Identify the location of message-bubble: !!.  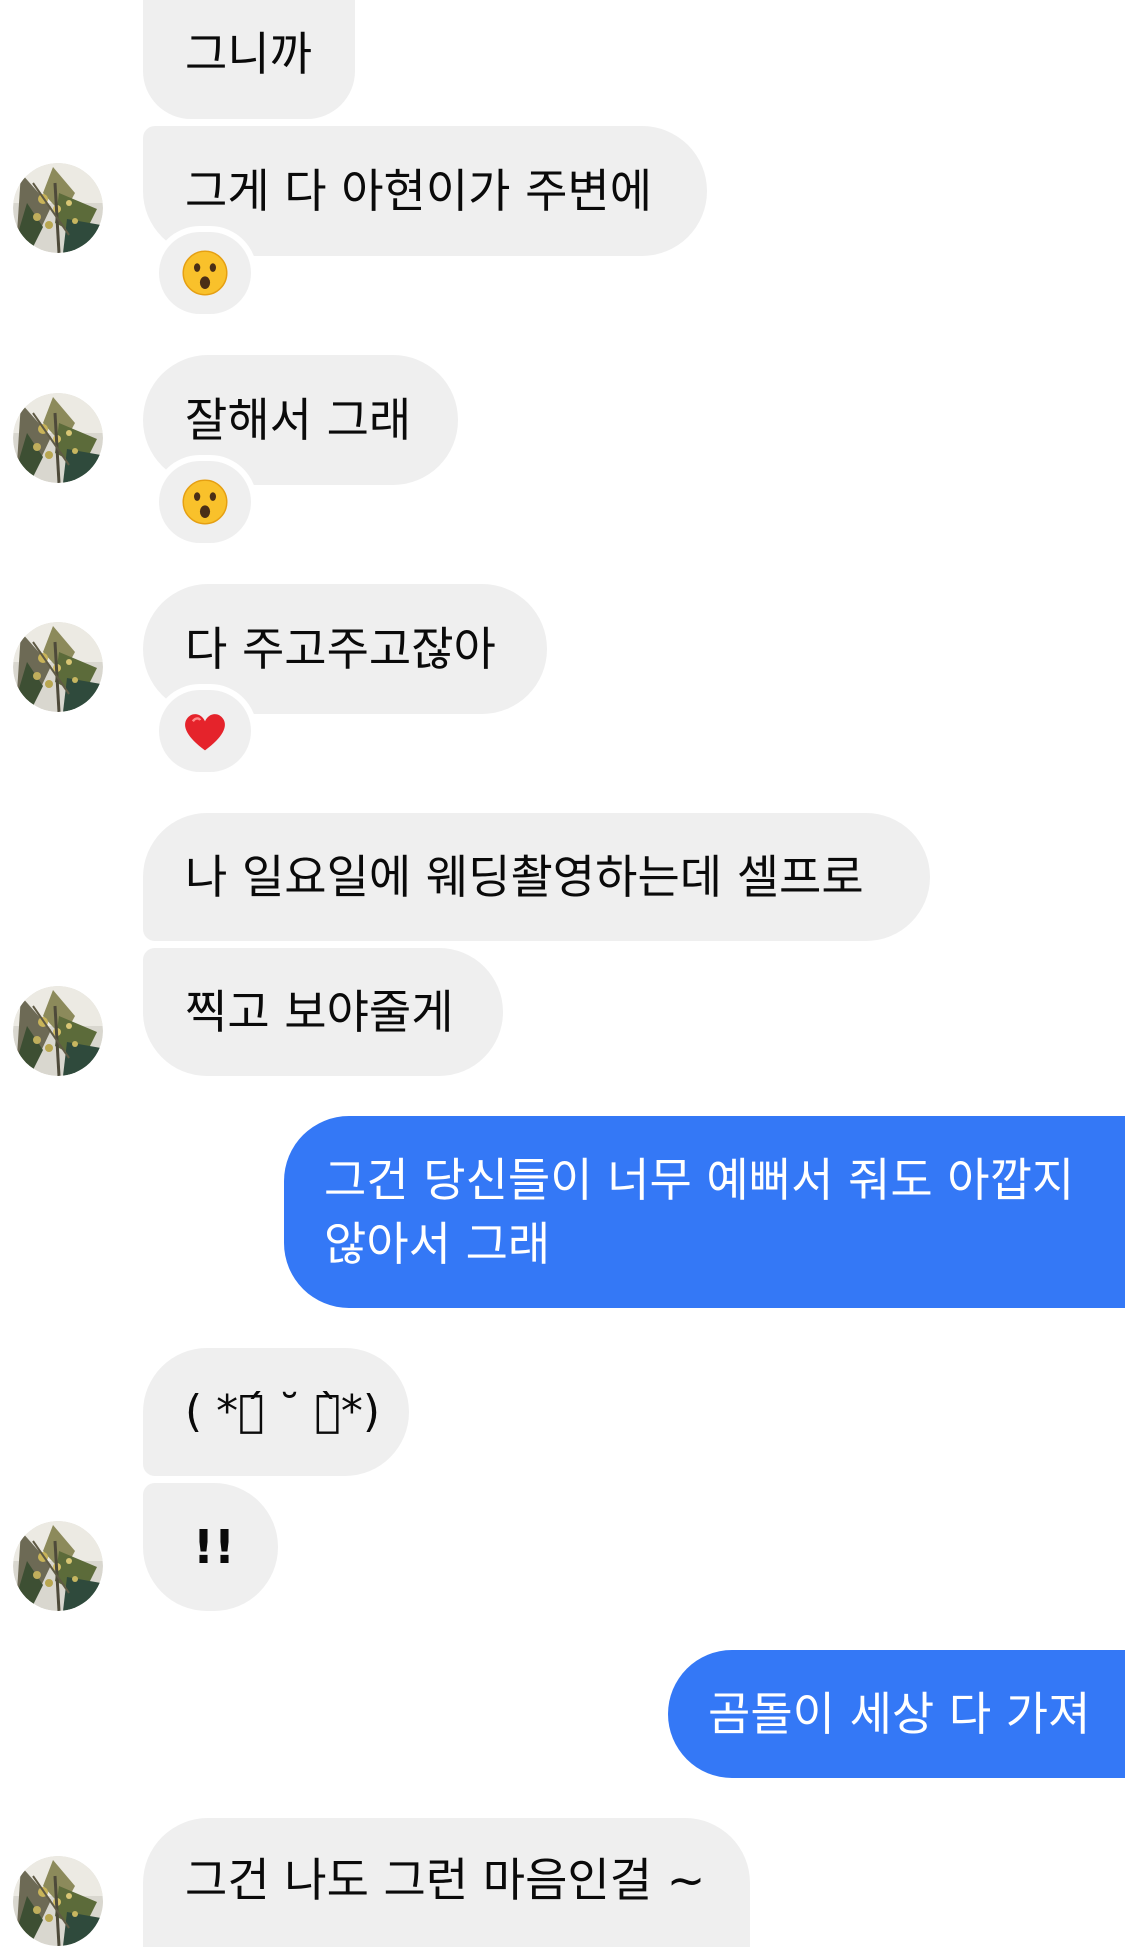
(210, 1547).